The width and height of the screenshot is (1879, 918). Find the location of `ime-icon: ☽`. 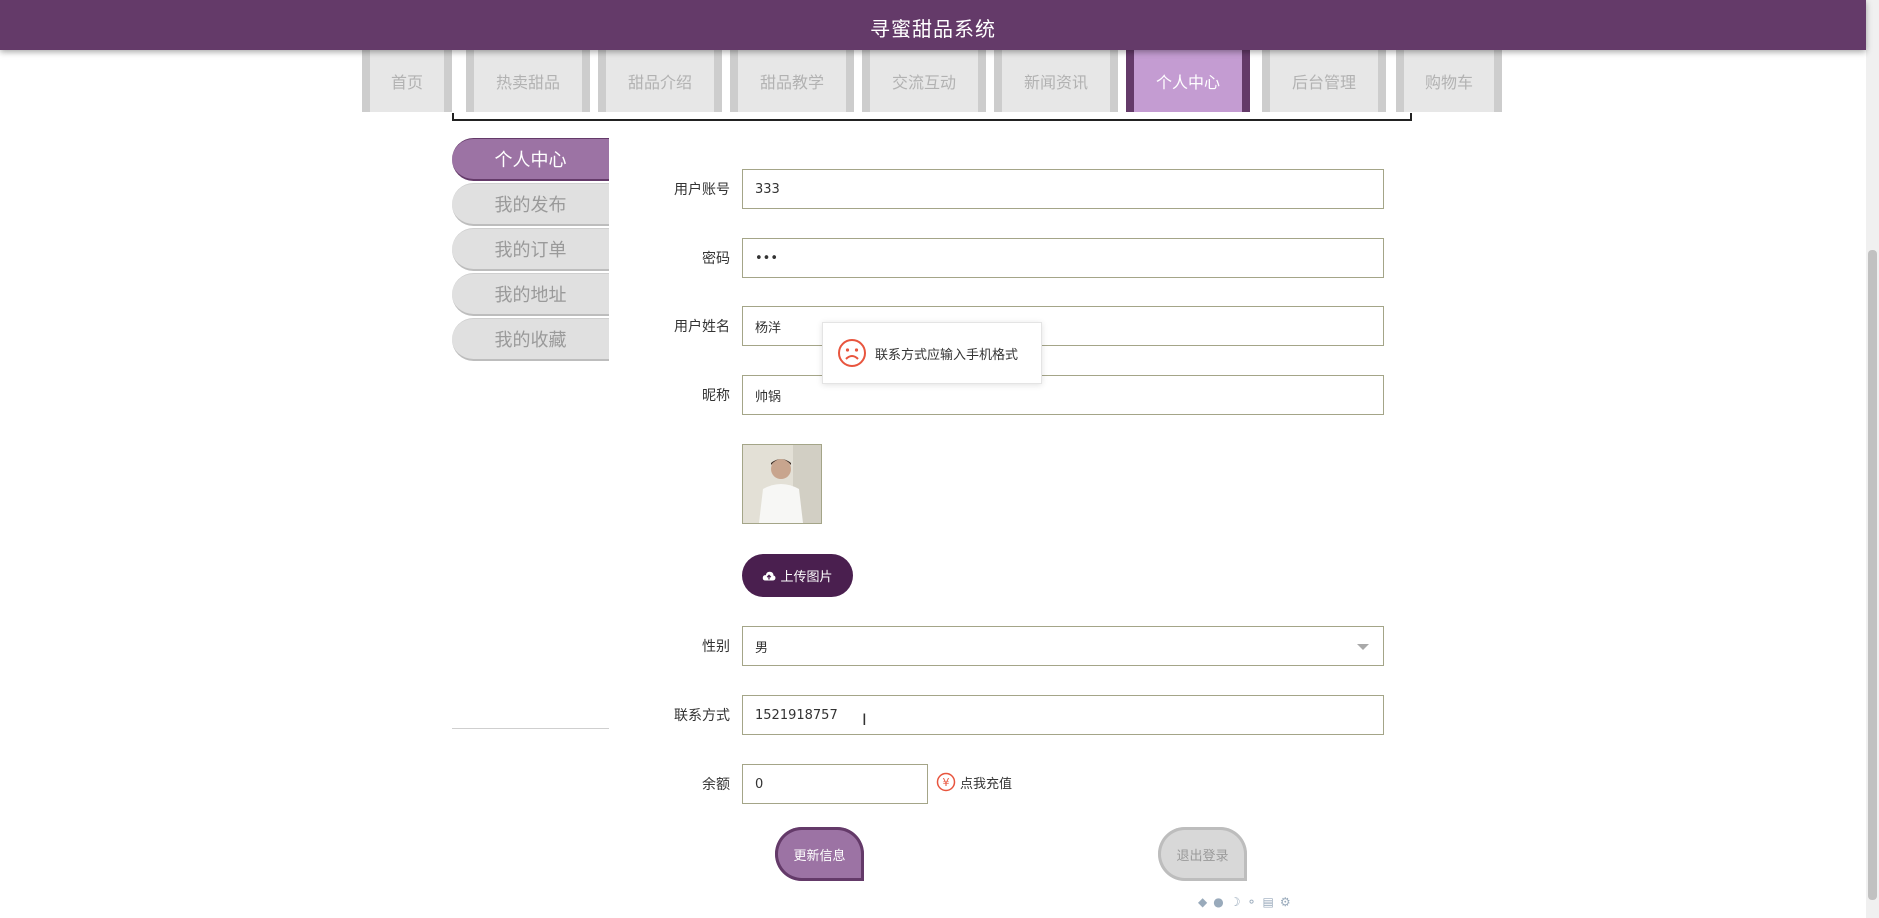

ime-icon: ☽ is located at coordinates (1235, 902).